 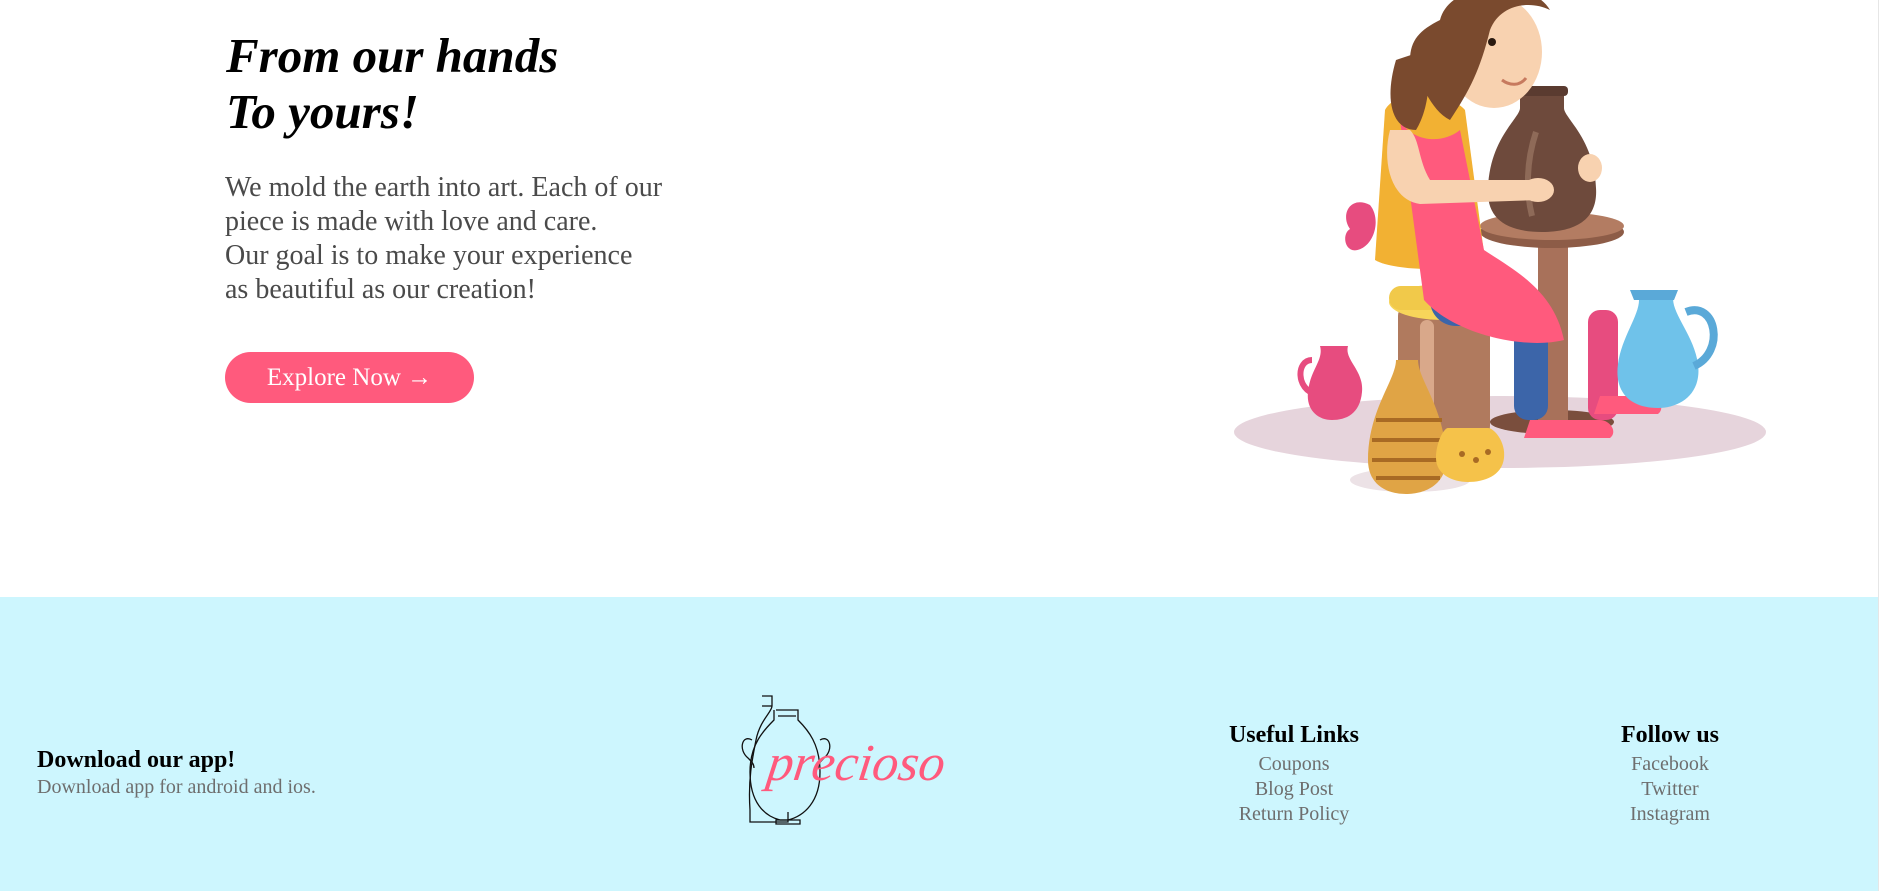 What do you see at coordinates (1669, 735) in the screenshot?
I see `follow-us-heading: Follow us` at bounding box center [1669, 735].